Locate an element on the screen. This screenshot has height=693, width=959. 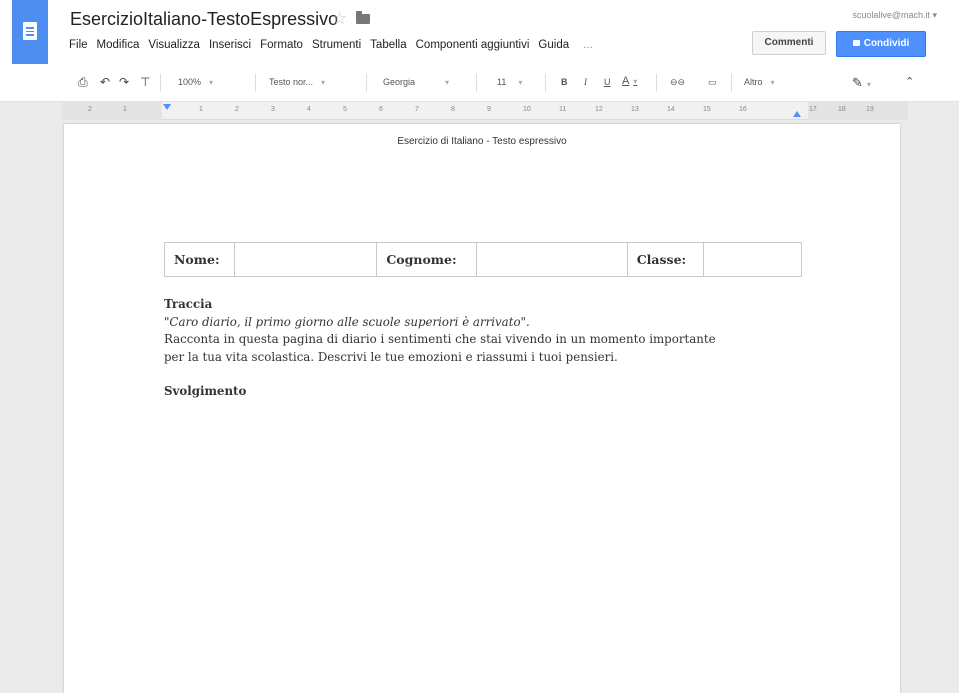
menu-visualizza: Visualizza is located at coordinates (174, 45).